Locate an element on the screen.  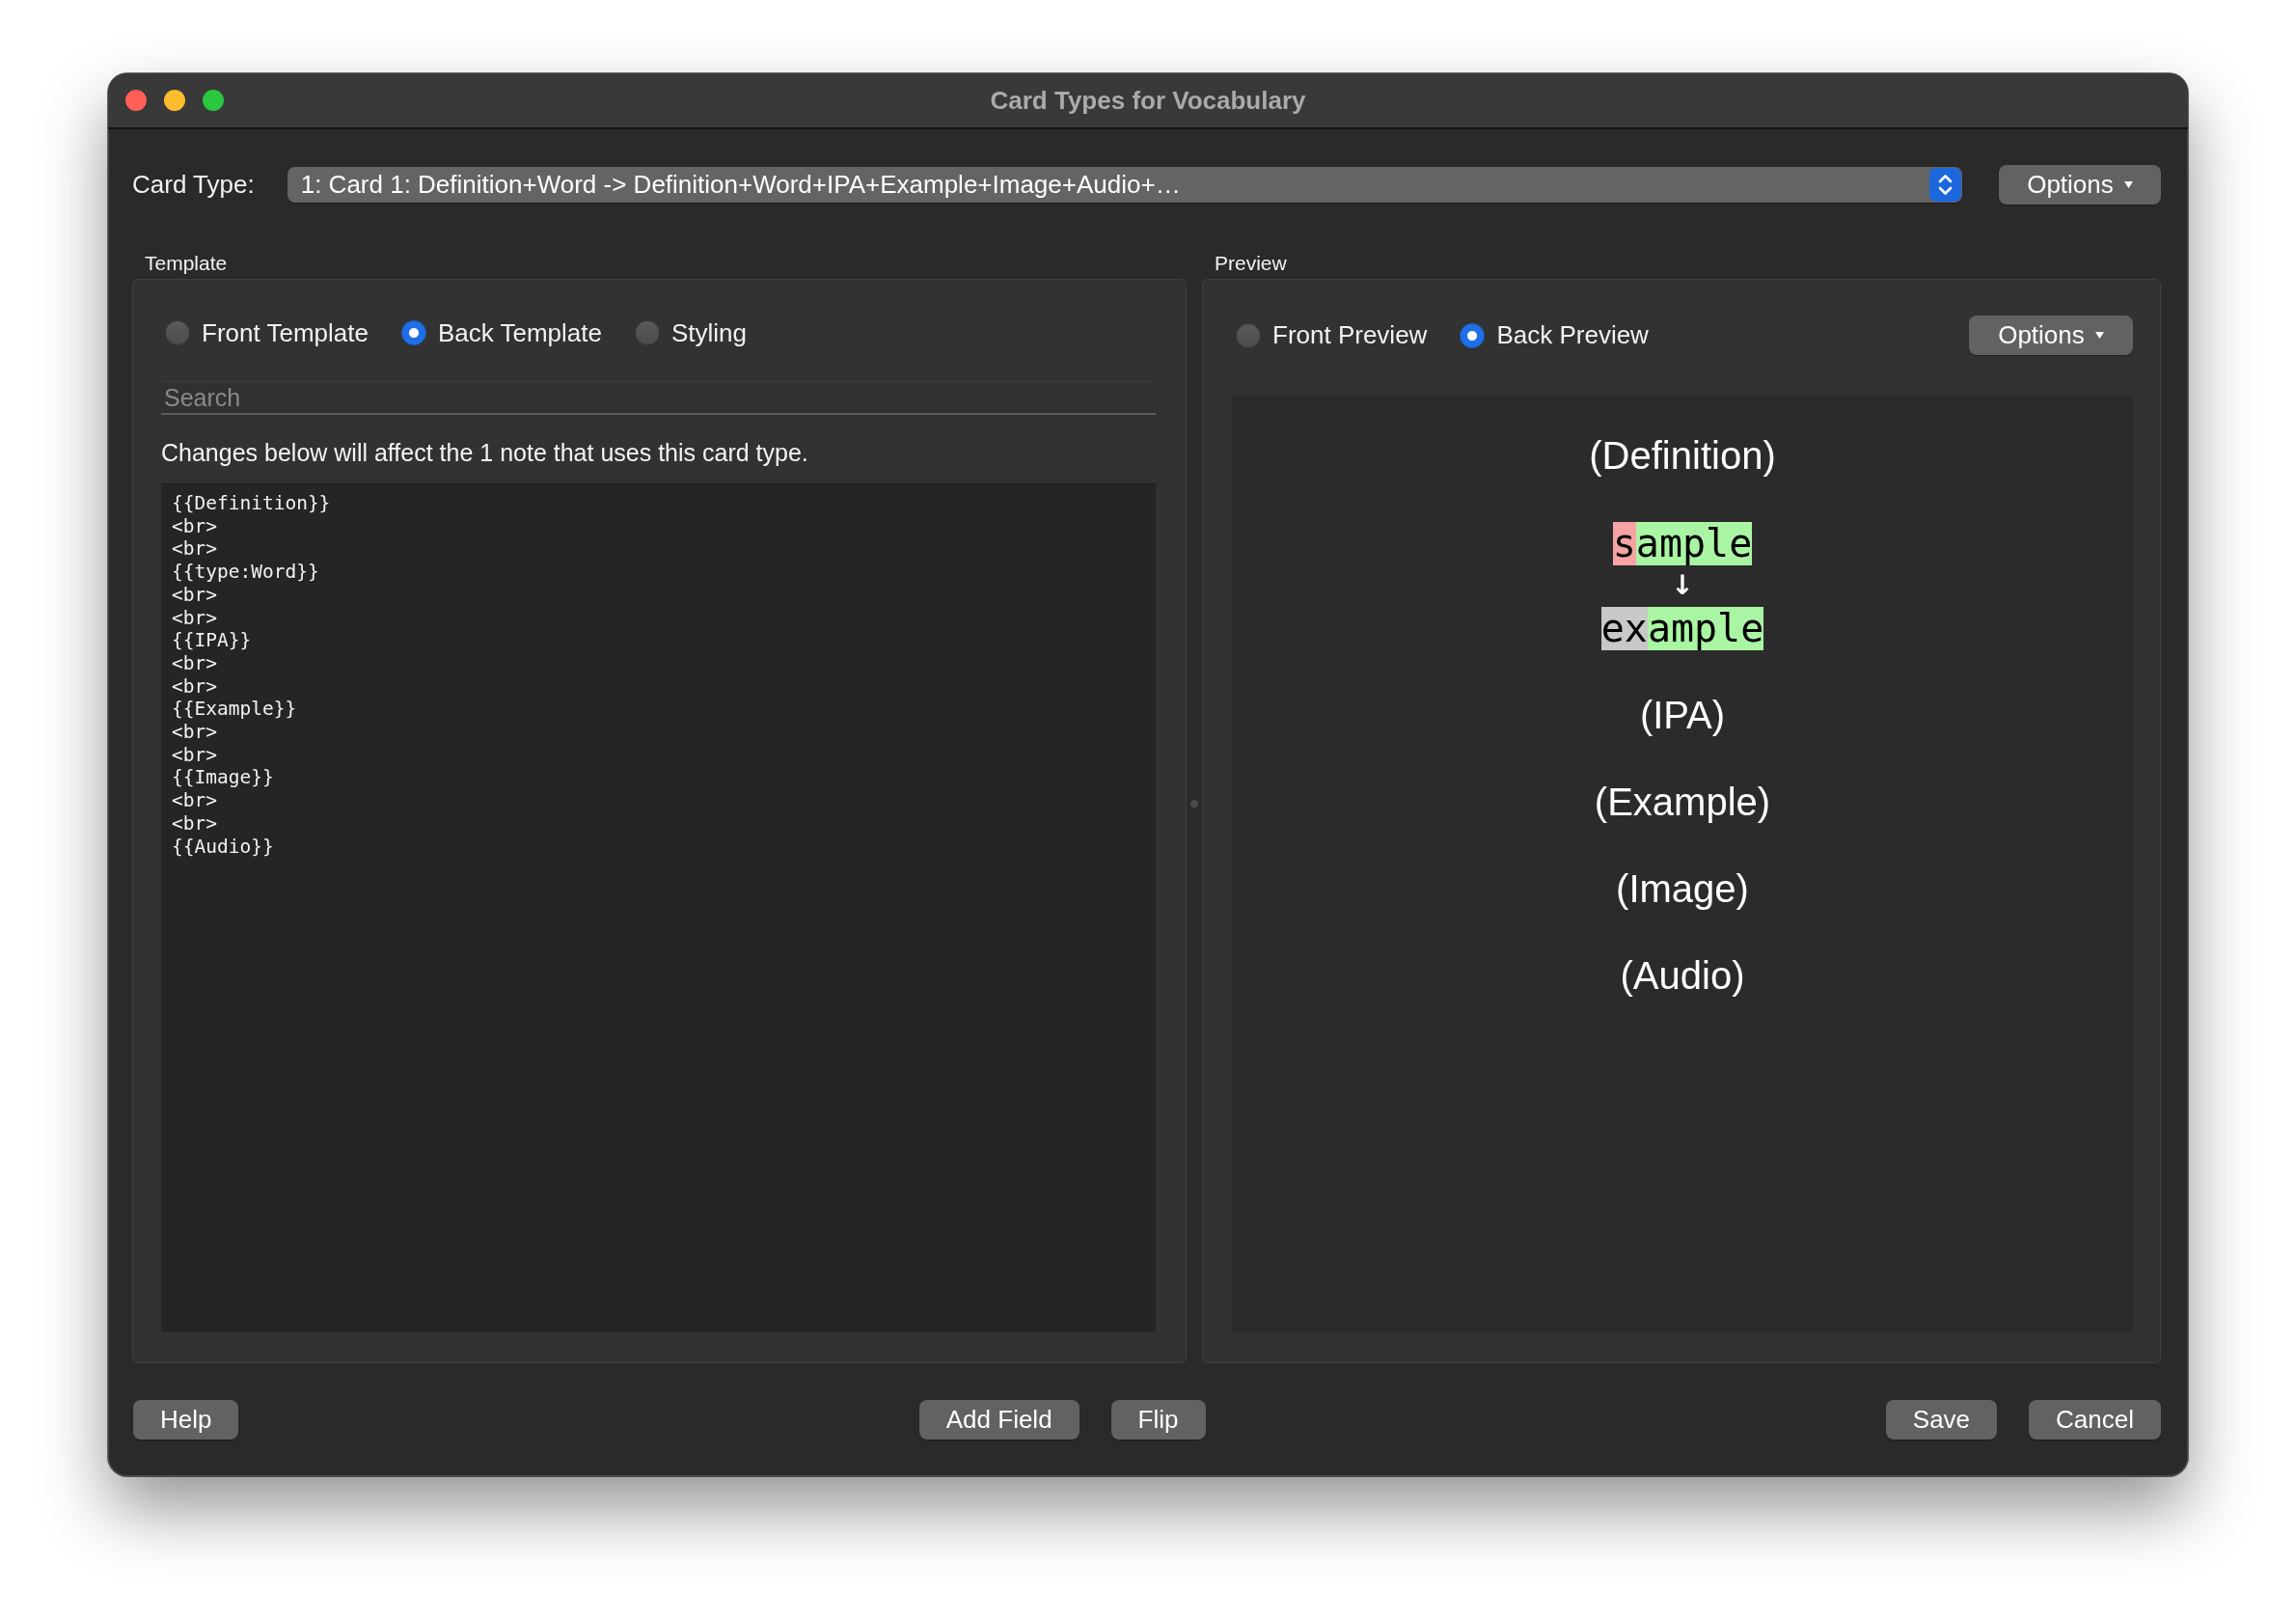
preview-field-text: (Example) is located at coordinates (1682, 802).